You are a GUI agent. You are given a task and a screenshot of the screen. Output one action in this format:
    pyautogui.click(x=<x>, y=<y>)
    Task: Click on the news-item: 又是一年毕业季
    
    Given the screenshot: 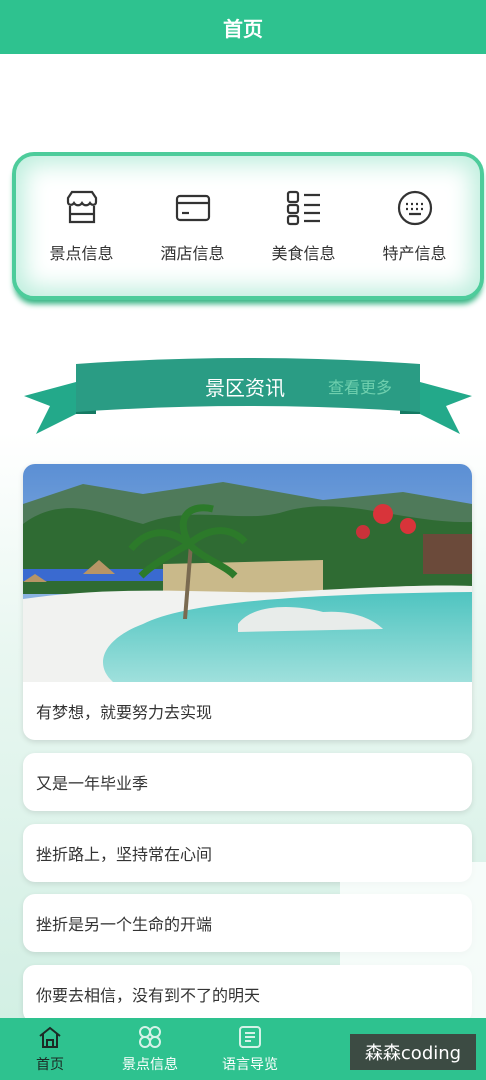 What is the action you would take?
    pyautogui.click(x=247, y=782)
    